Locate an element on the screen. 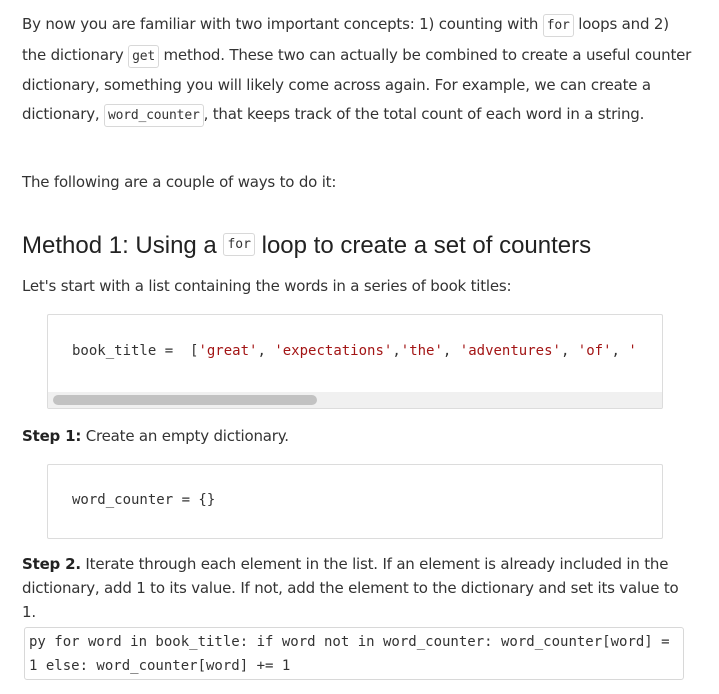 The width and height of the screenshot is (719, 694). code-line-word-counter: word_counter = {} is located at coordinates (144, 500).